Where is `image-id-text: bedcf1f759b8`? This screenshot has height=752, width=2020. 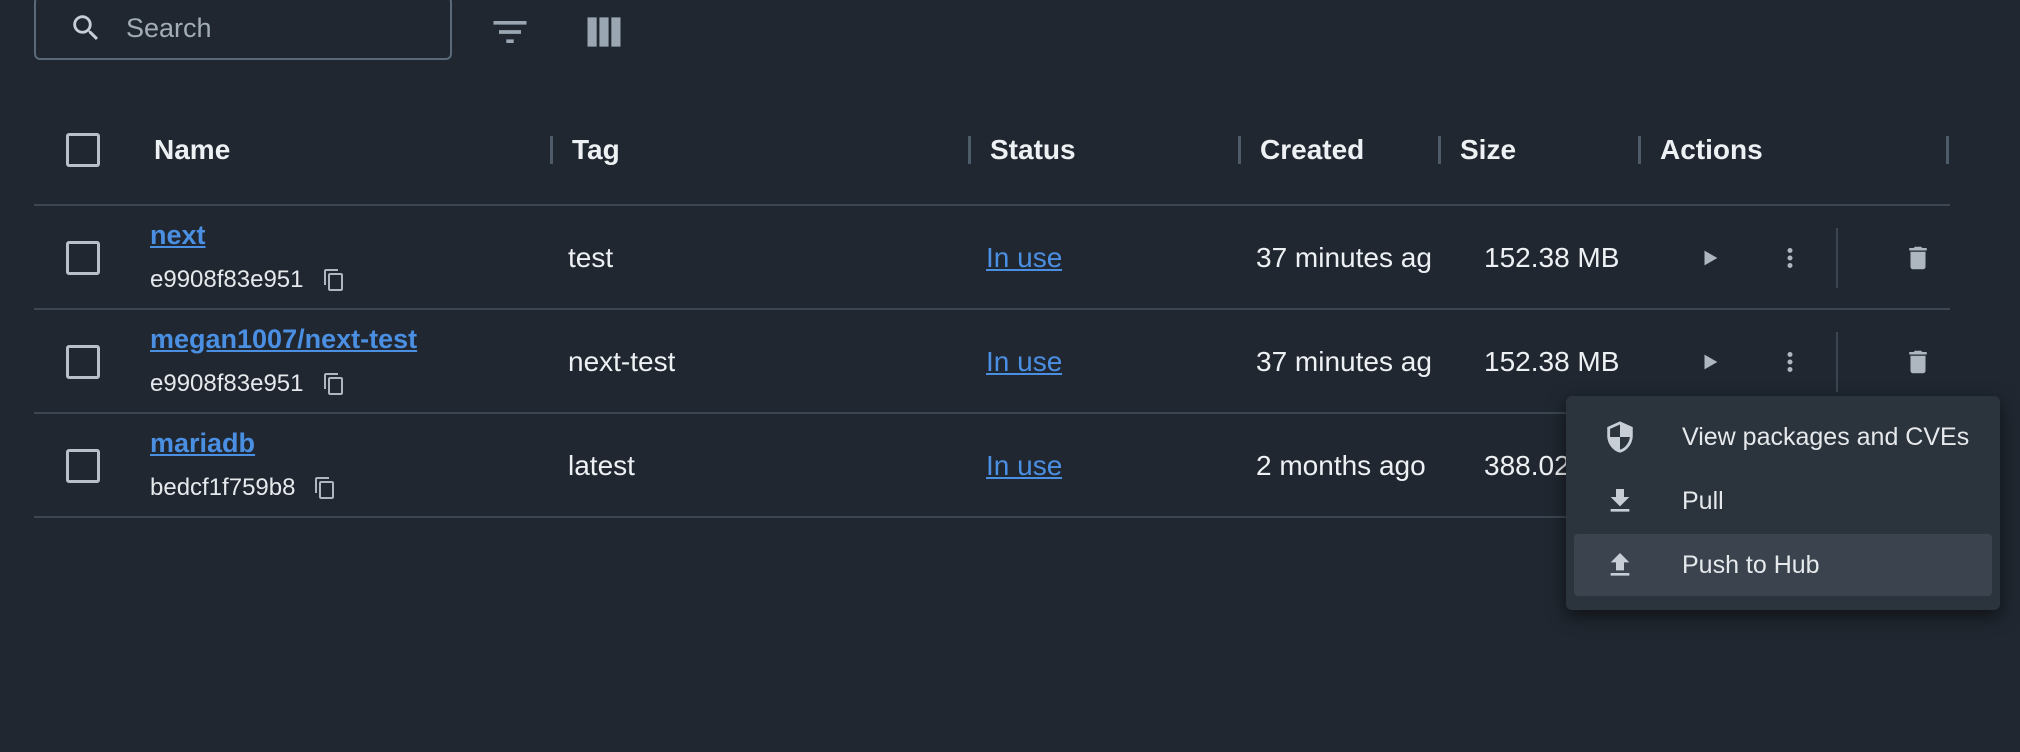 image-id-text: bedcf1f759b8 is located at coordinates (223, 487).